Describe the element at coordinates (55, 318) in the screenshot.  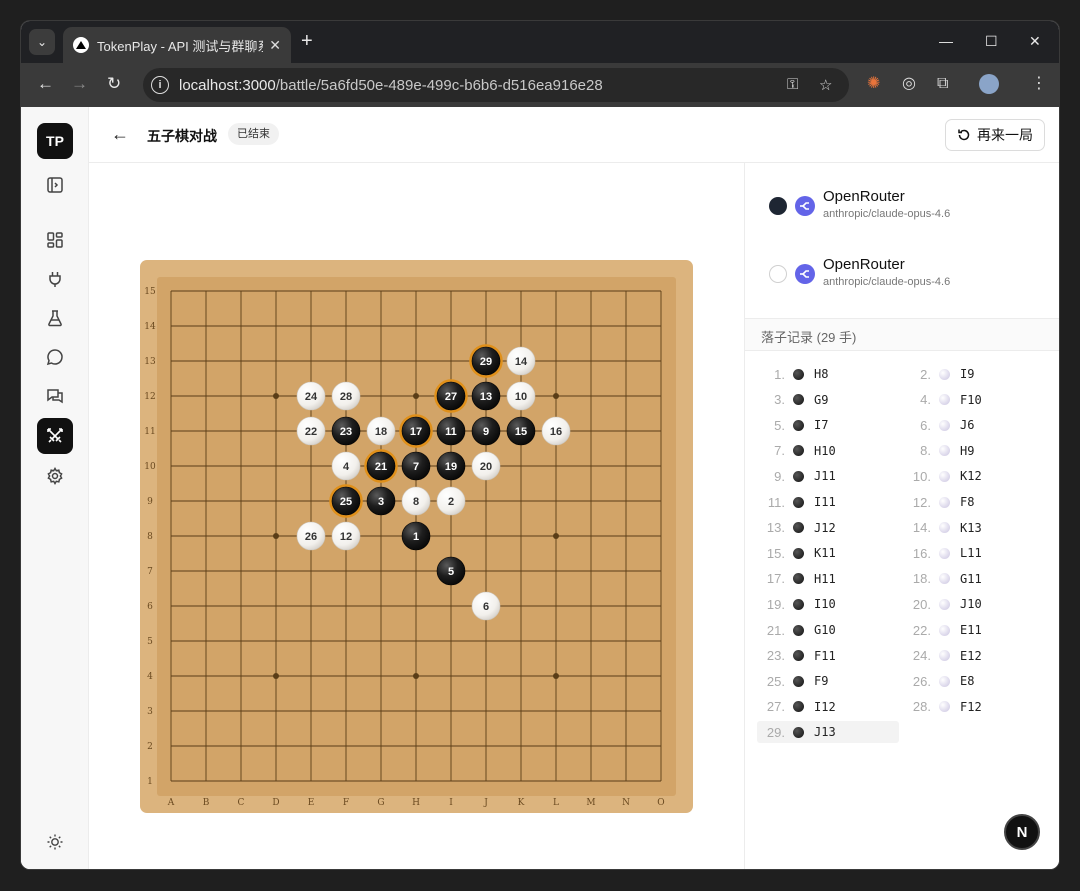
I see `flask-icon` at that location.